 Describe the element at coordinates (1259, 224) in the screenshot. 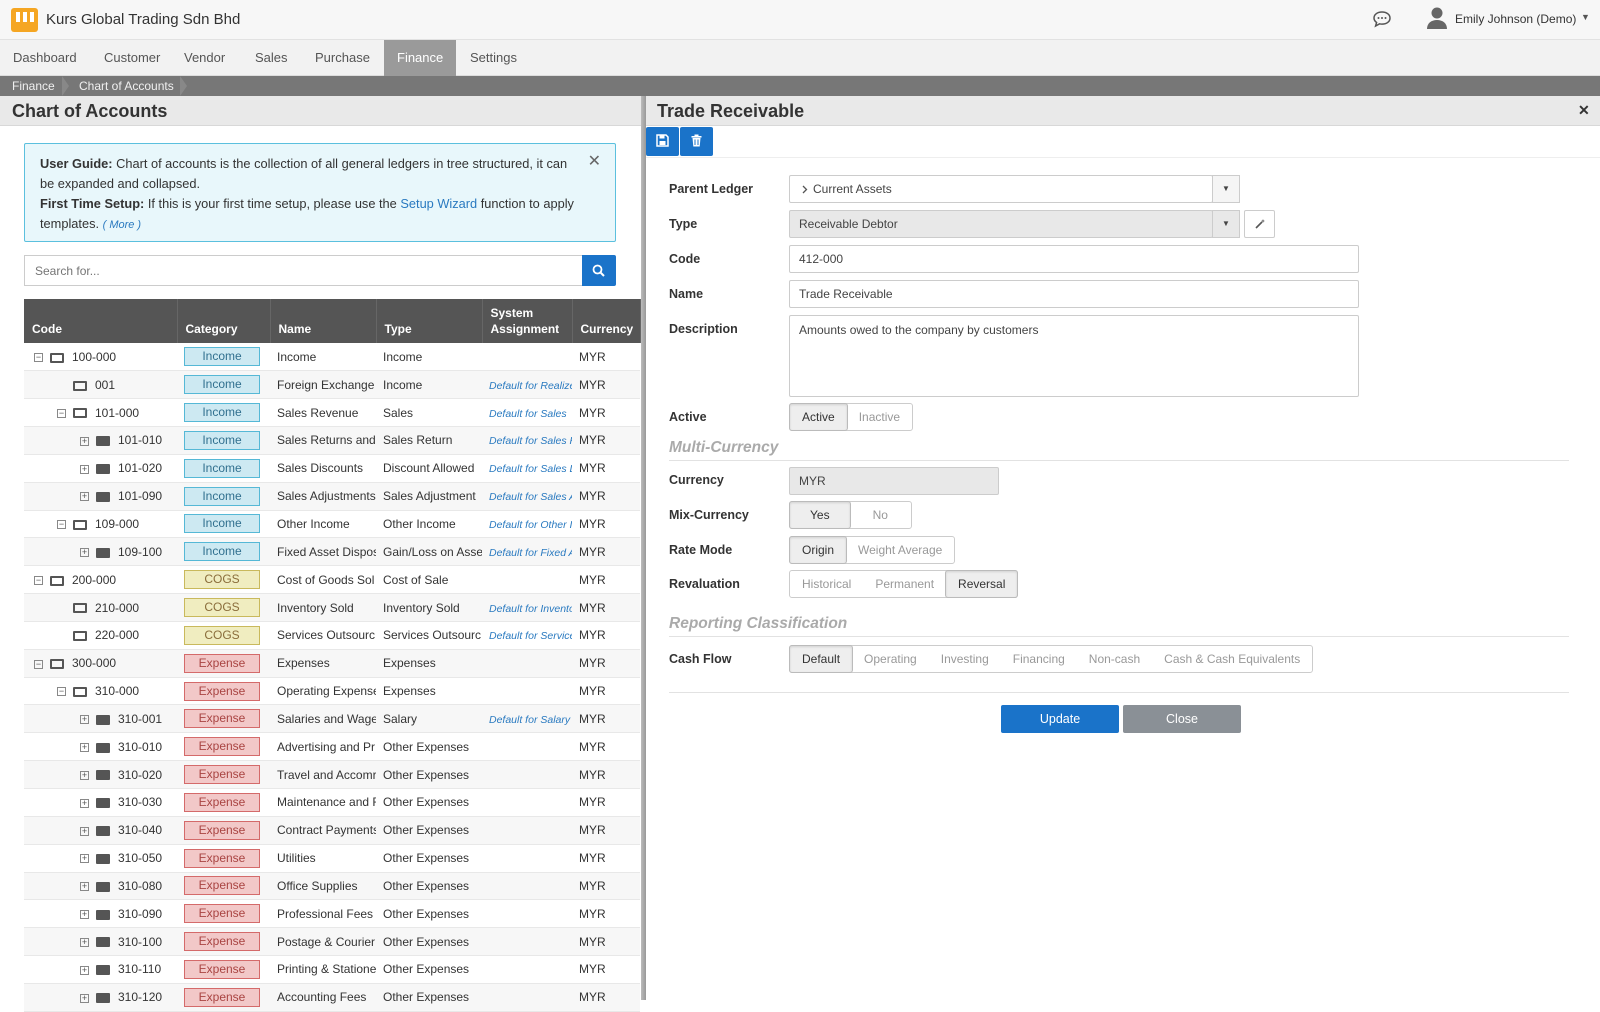

I see `edit-type-button` at that location.